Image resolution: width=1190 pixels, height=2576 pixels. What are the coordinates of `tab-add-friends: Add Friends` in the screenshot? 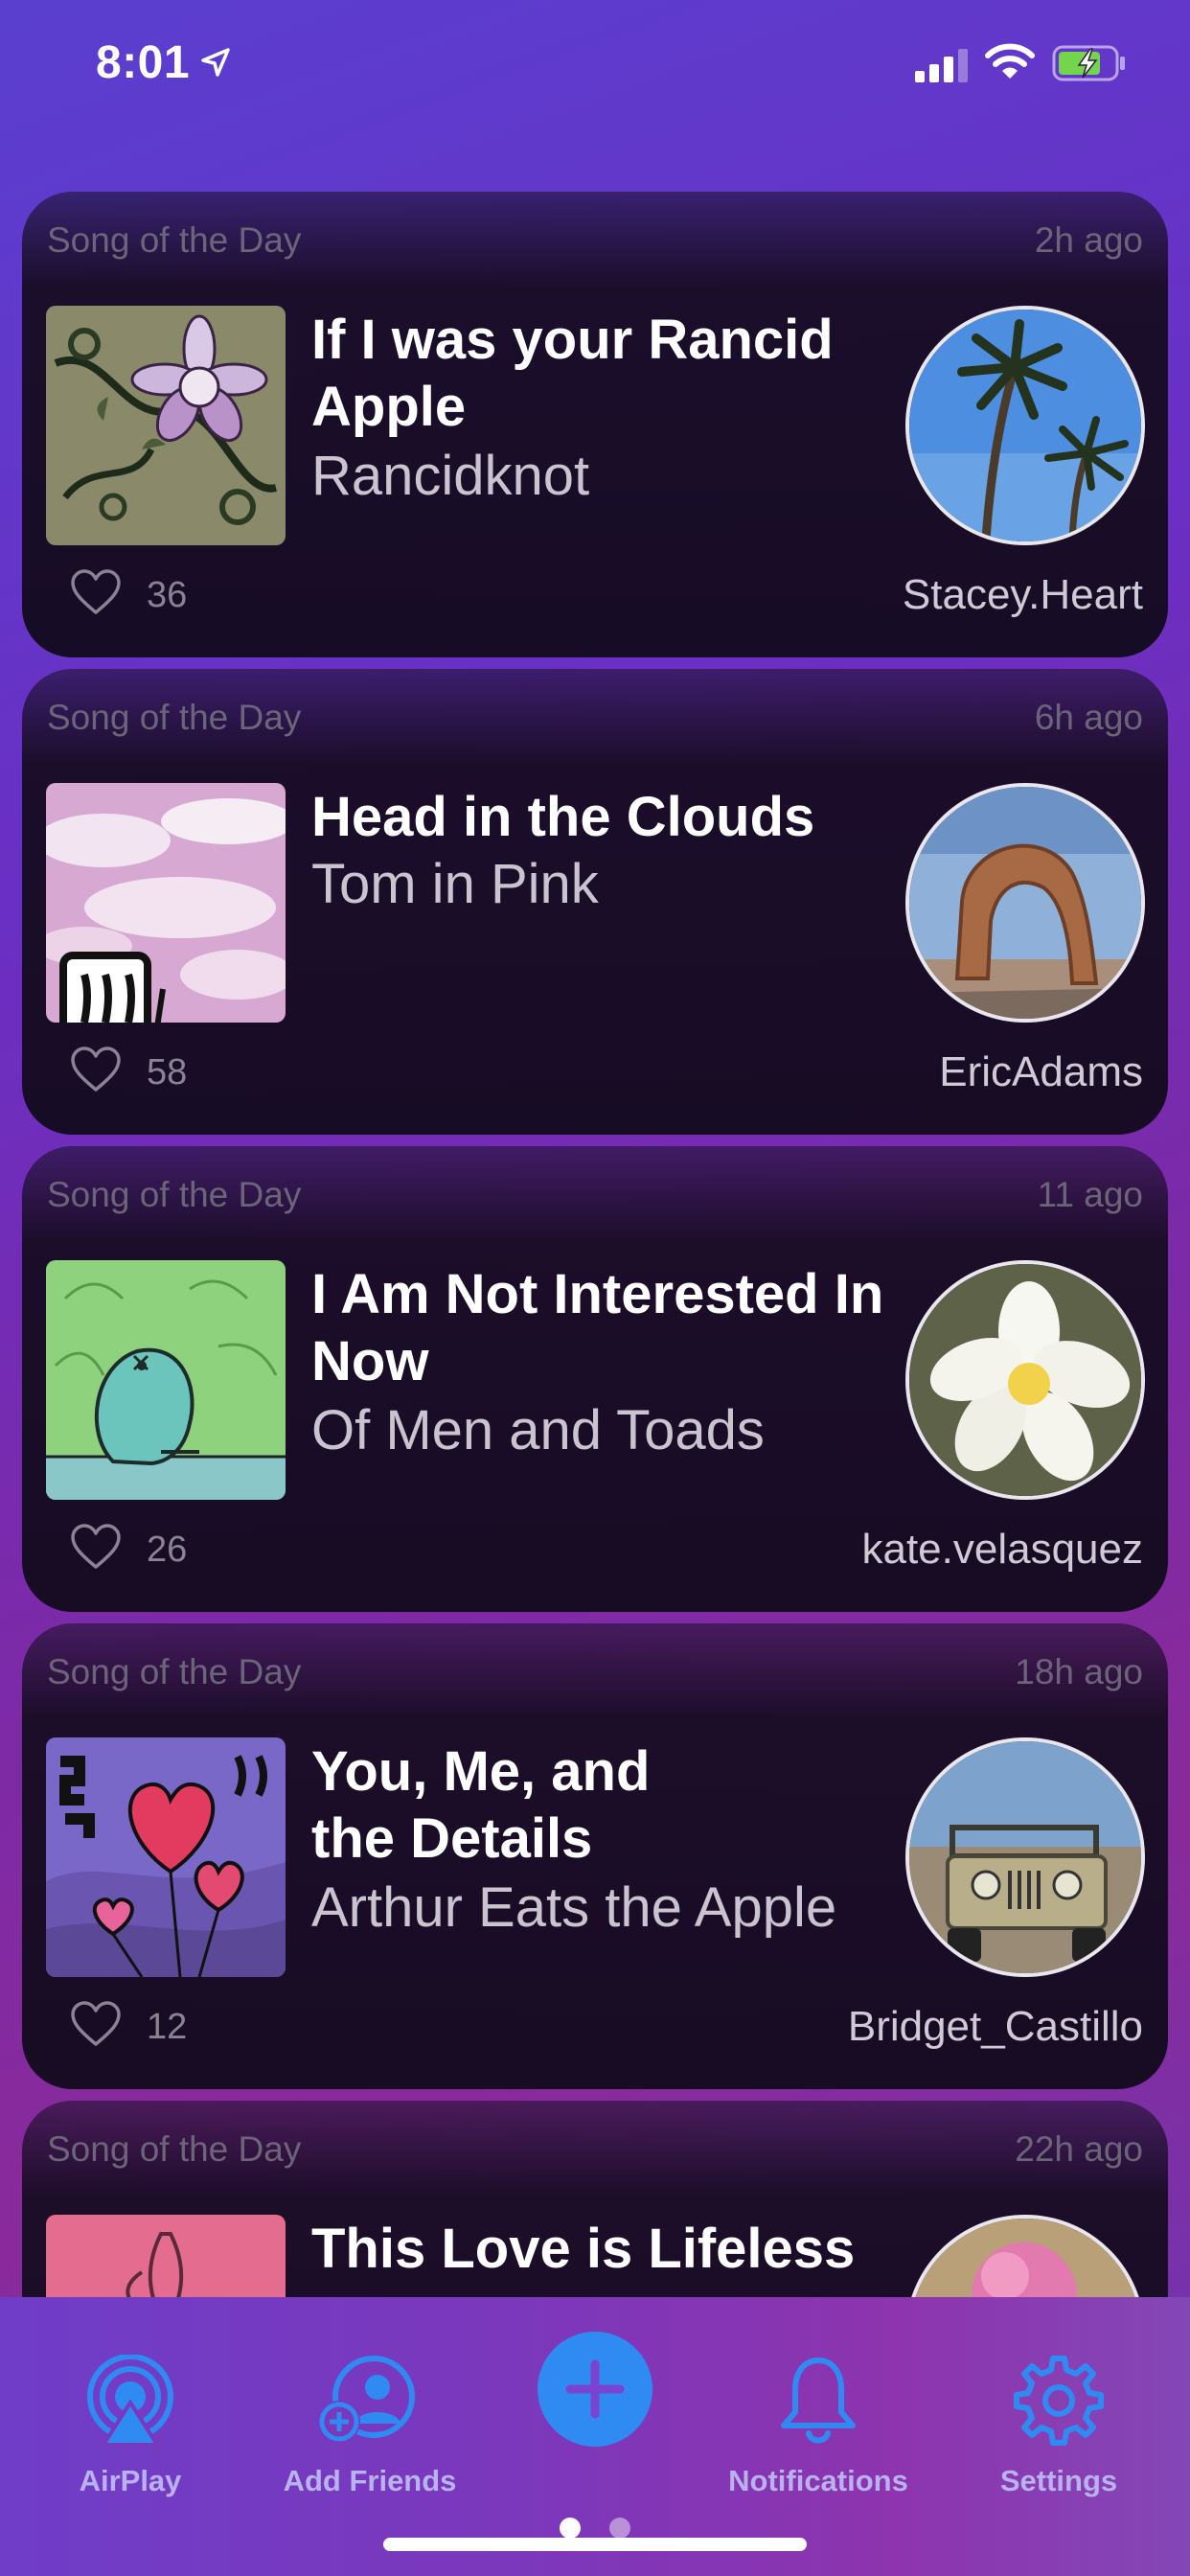 It's located at (370, 2426).